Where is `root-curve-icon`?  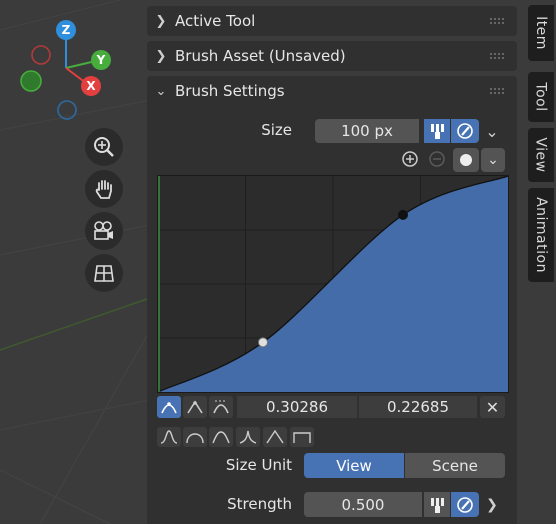
root-curve-icon is located at coordinates (221, 437).